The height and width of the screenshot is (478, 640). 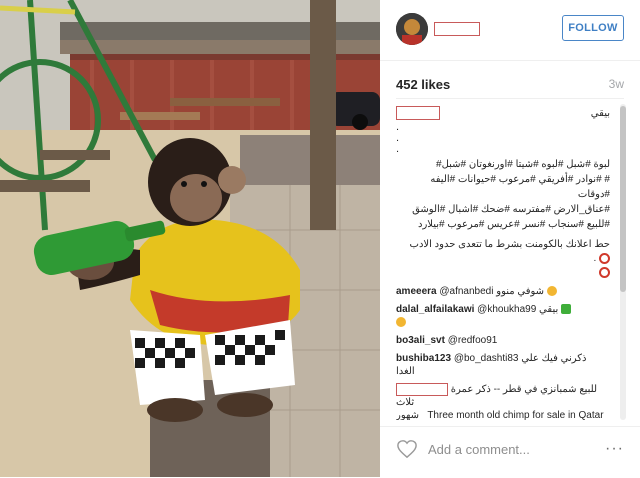 I want to click on redacted-comment-username, so click(x=422, y=389).